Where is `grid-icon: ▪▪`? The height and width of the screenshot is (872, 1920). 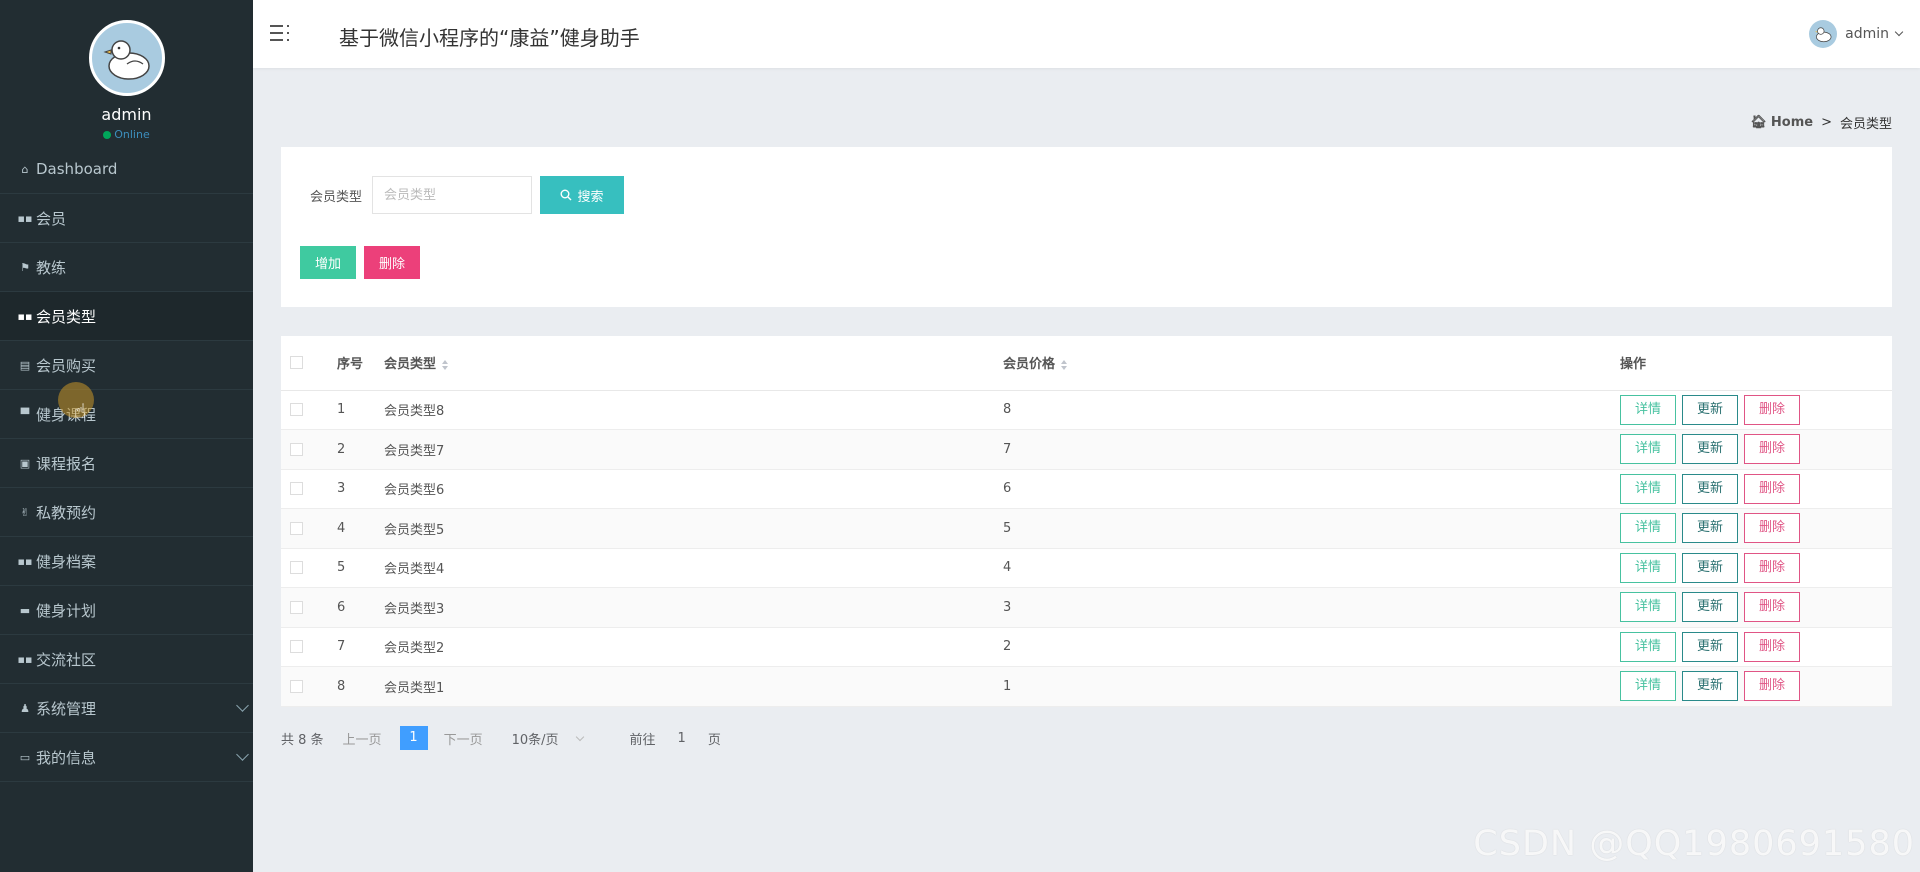
grid-icon: ▪▪ is located at coordinates (25, 561).